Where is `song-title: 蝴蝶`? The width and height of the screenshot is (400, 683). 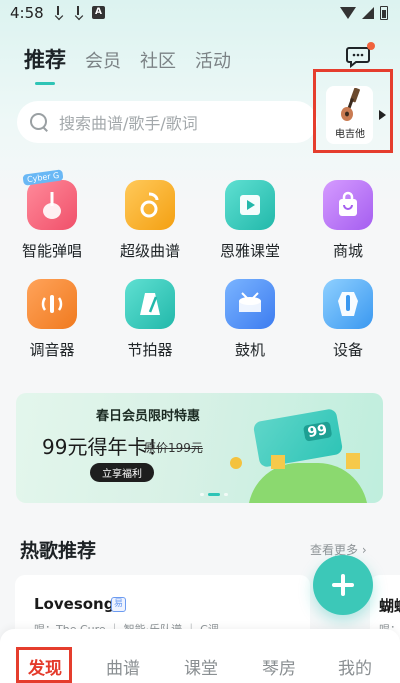 song-title: 蝴蝶 is located at coordinates (389, 606).